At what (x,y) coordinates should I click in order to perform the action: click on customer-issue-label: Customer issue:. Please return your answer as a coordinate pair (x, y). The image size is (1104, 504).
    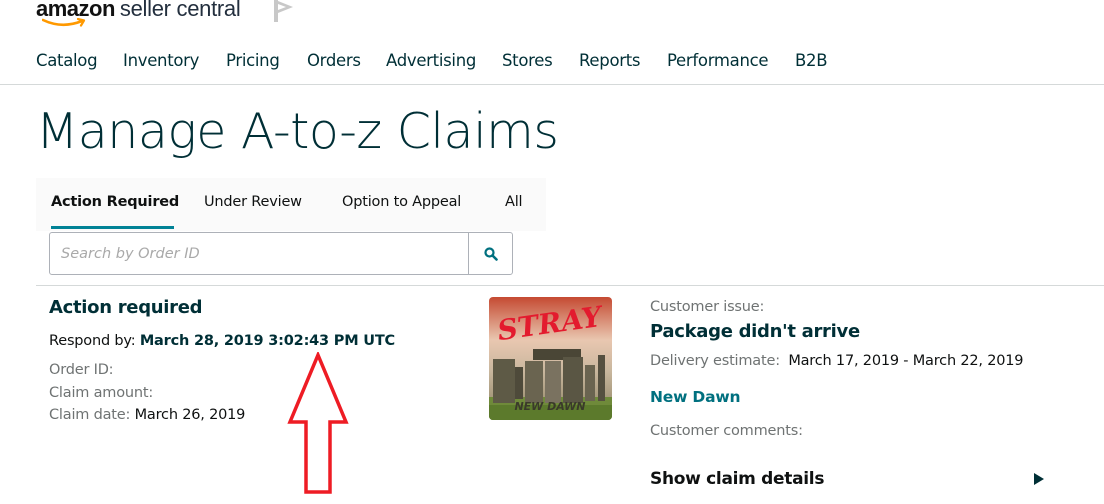
    Looking at the image, I should click on (707, 307).